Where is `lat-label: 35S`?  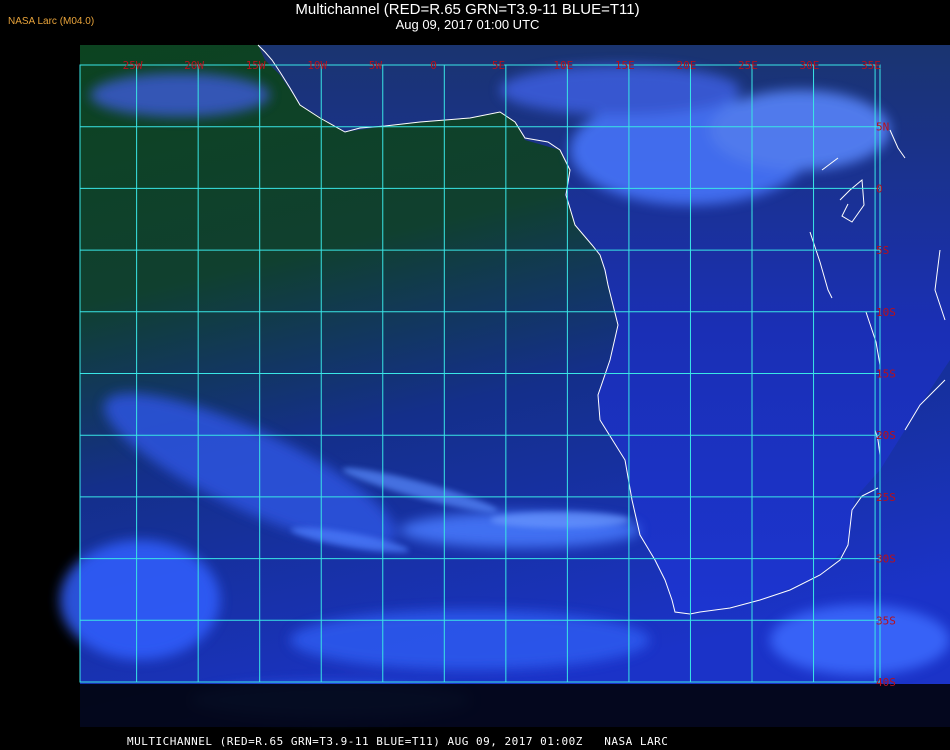 lat-label: 35S is located at coordinates (886, 620).